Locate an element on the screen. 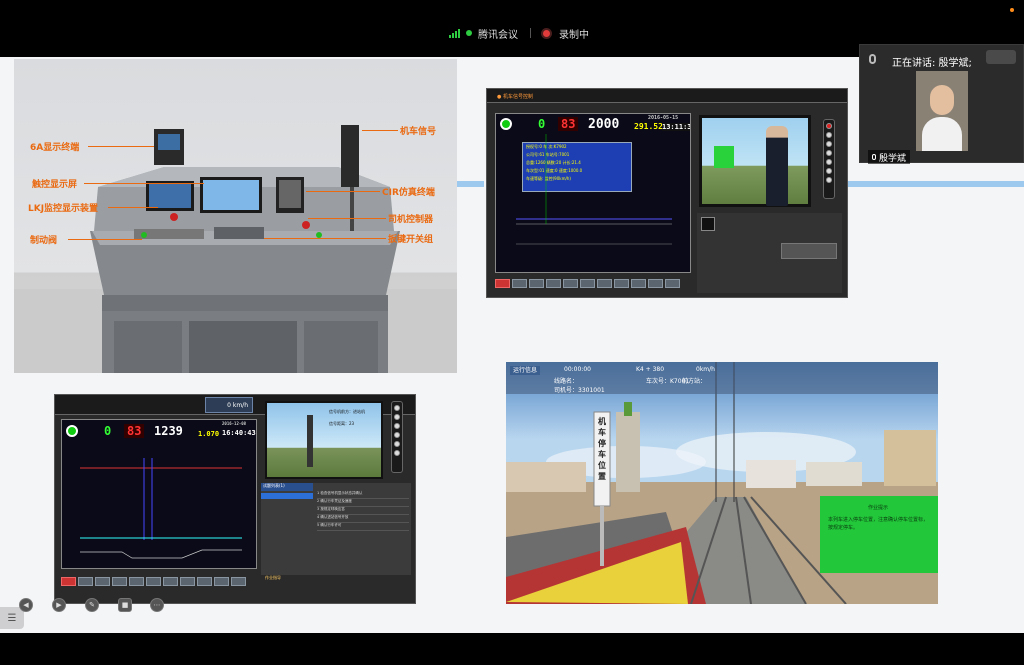 Image resolution: width=1024 pixels, height=665 pixels. instructor-figure is located at coordinates (777, 166).